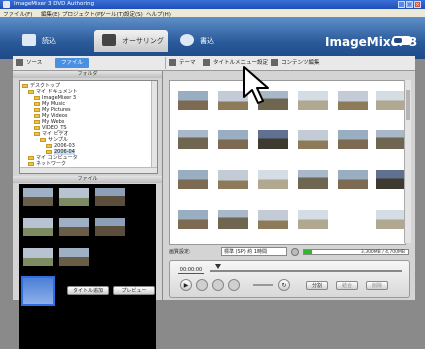  What do you see at coordinates (295, 252) in the screenshot?
I see `disc-status-icon` at bounding box center [295, 252].